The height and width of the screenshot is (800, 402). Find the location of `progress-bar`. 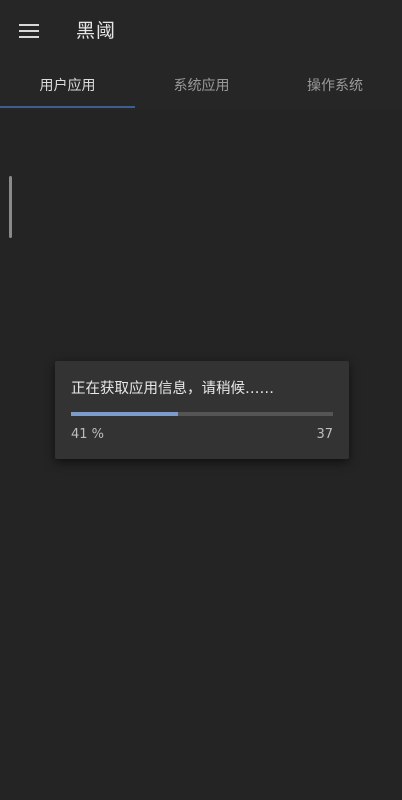

progress-bar is located at coordinates (202, 414).